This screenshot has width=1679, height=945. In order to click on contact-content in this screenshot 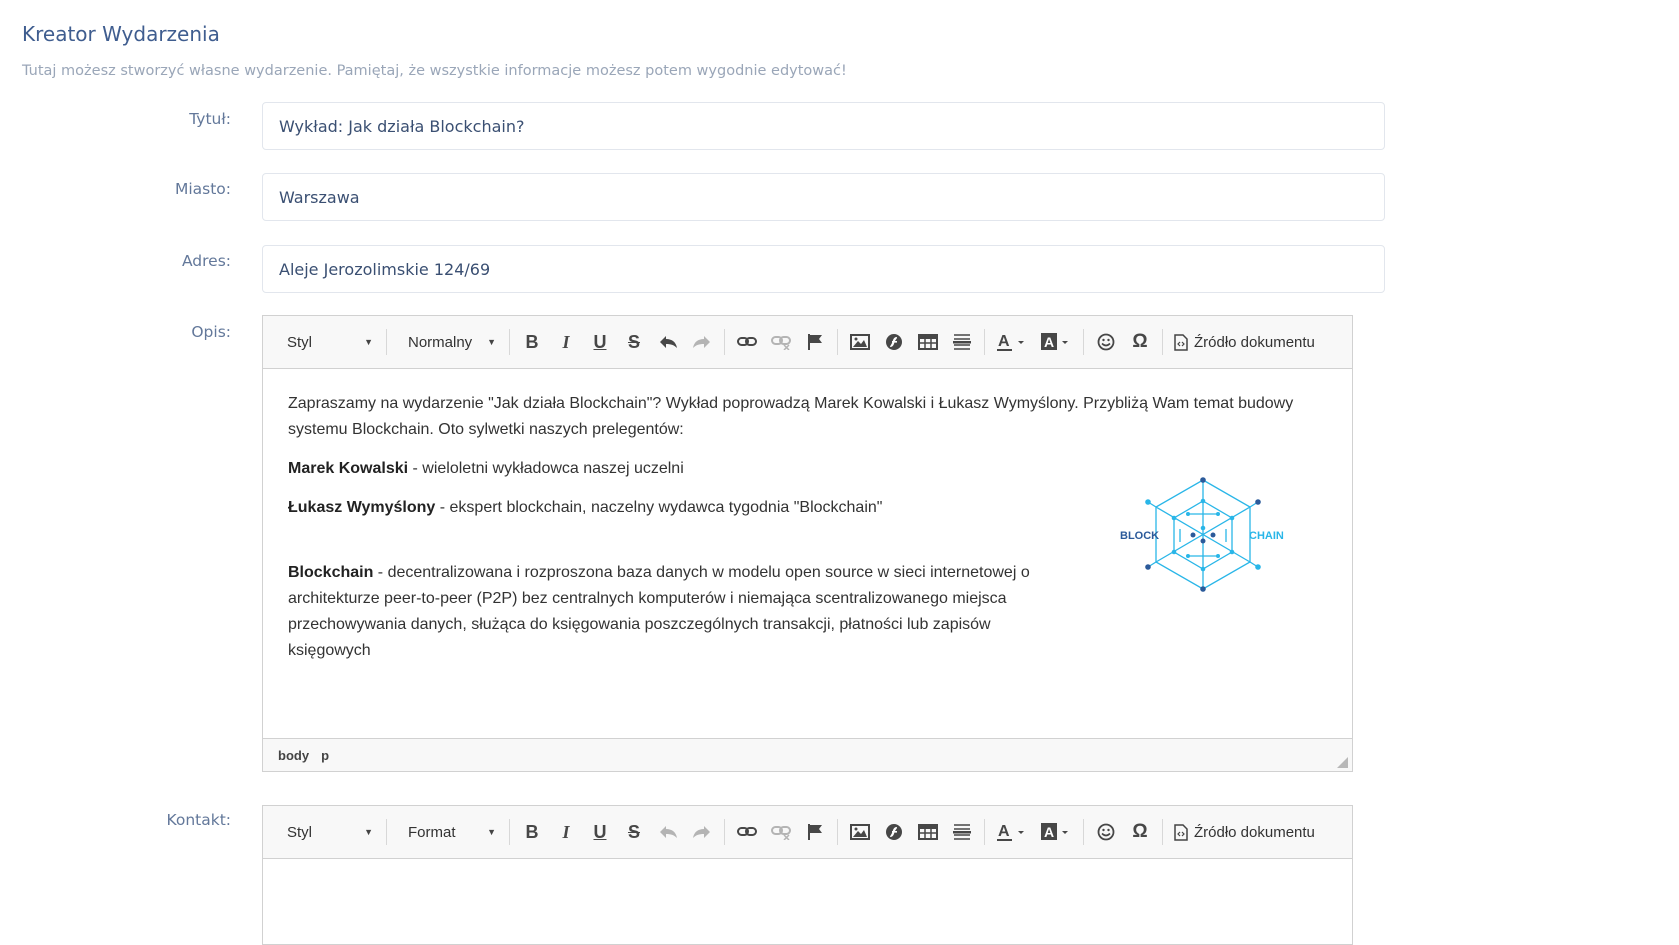, I will do `click(807, 902)`.